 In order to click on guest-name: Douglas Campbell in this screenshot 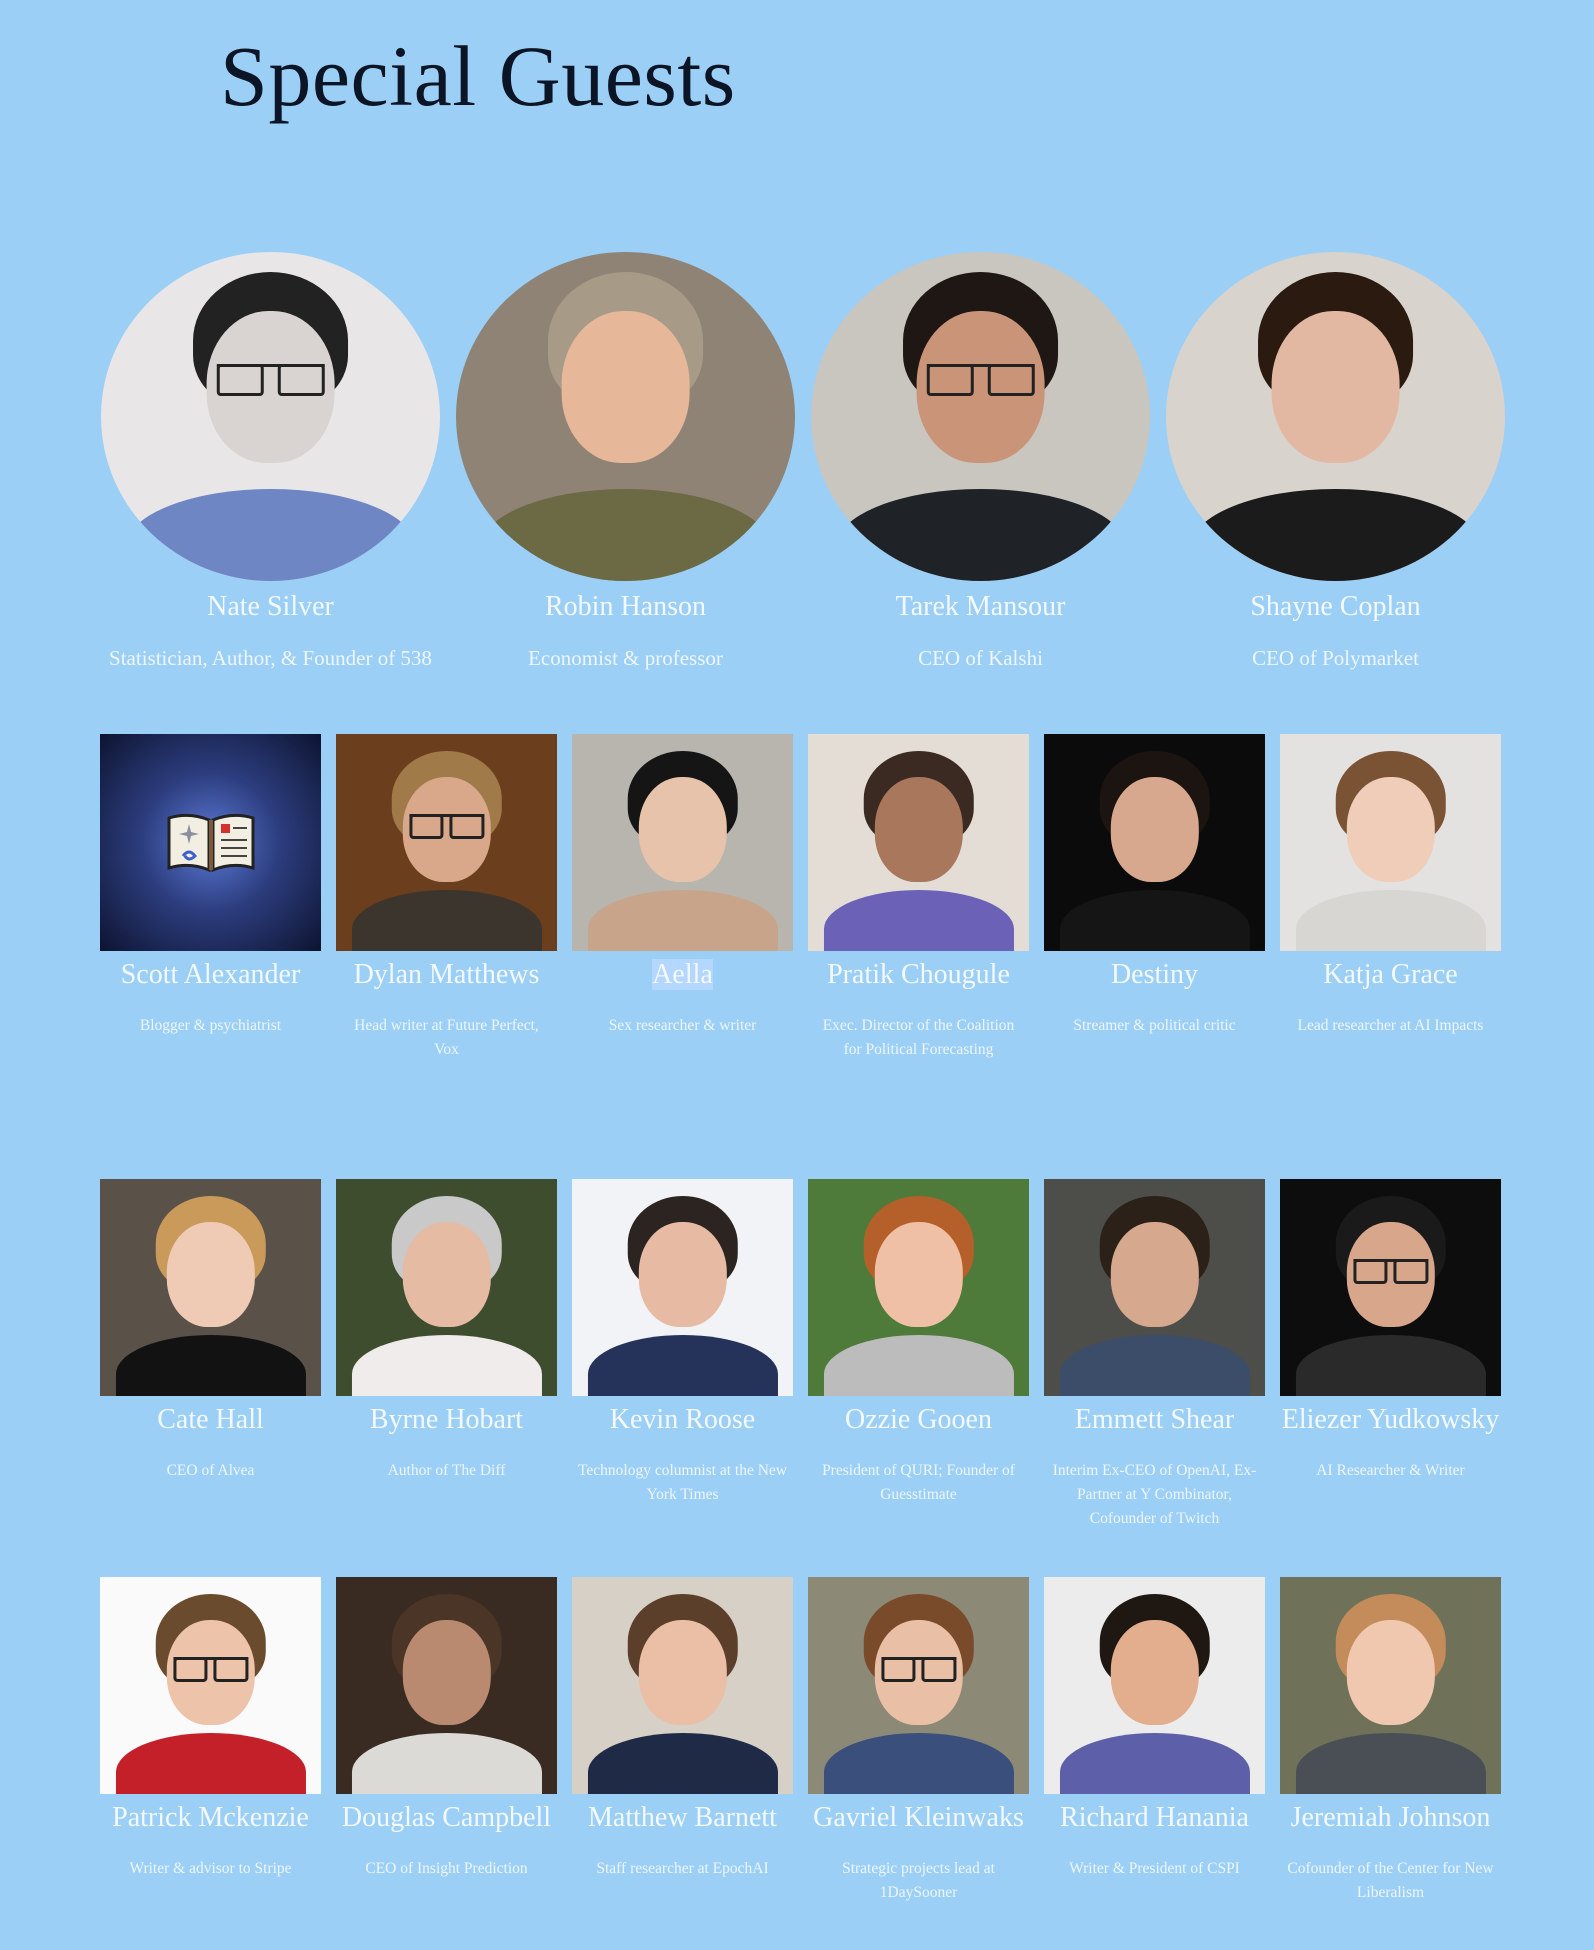, I will do `click(446, 1817)`.